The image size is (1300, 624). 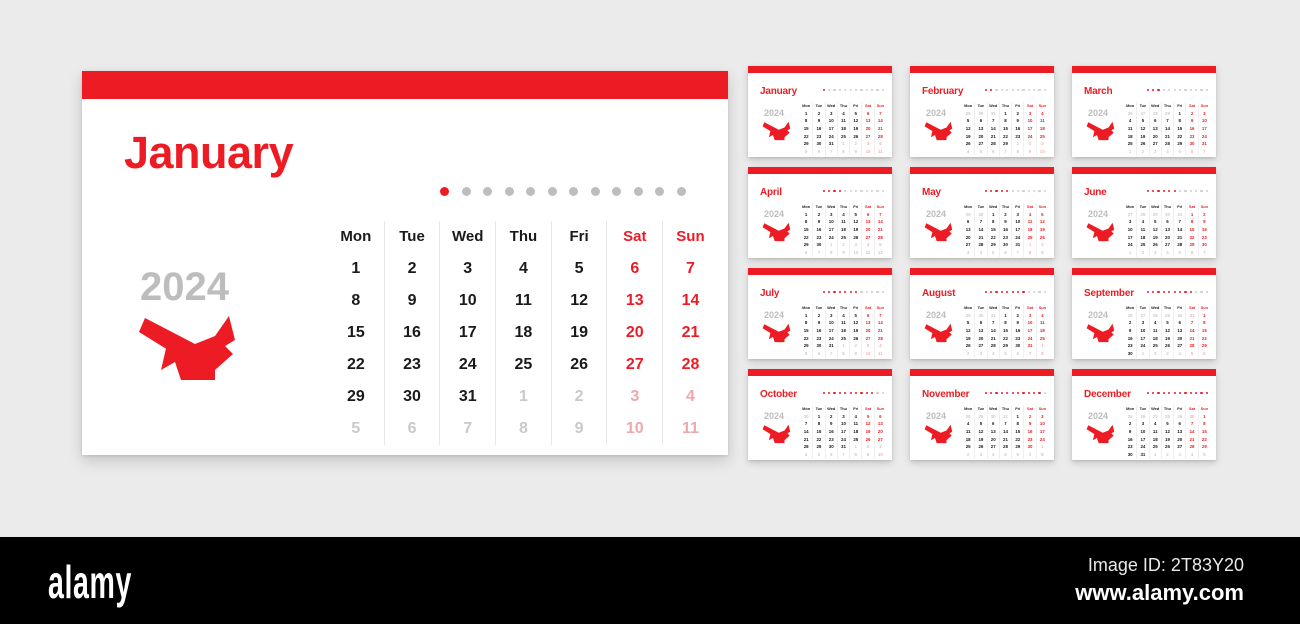 What do you see at coordinates (579, 333) in the screenshot?
I see `day-cell: 19` at bounding box center [579, 333].